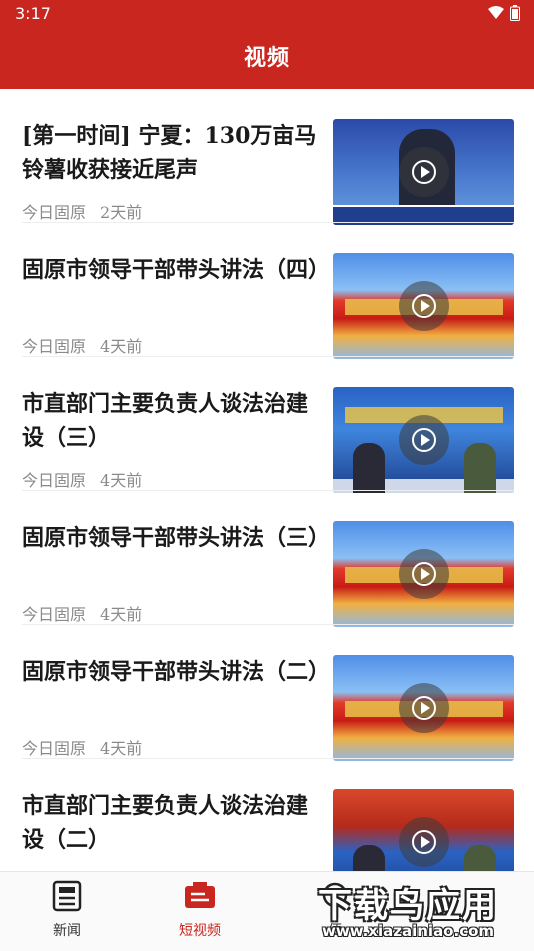  I want to click on list-item: 市直部门主要负责人谈法治建设（二）, so click(267, 815).